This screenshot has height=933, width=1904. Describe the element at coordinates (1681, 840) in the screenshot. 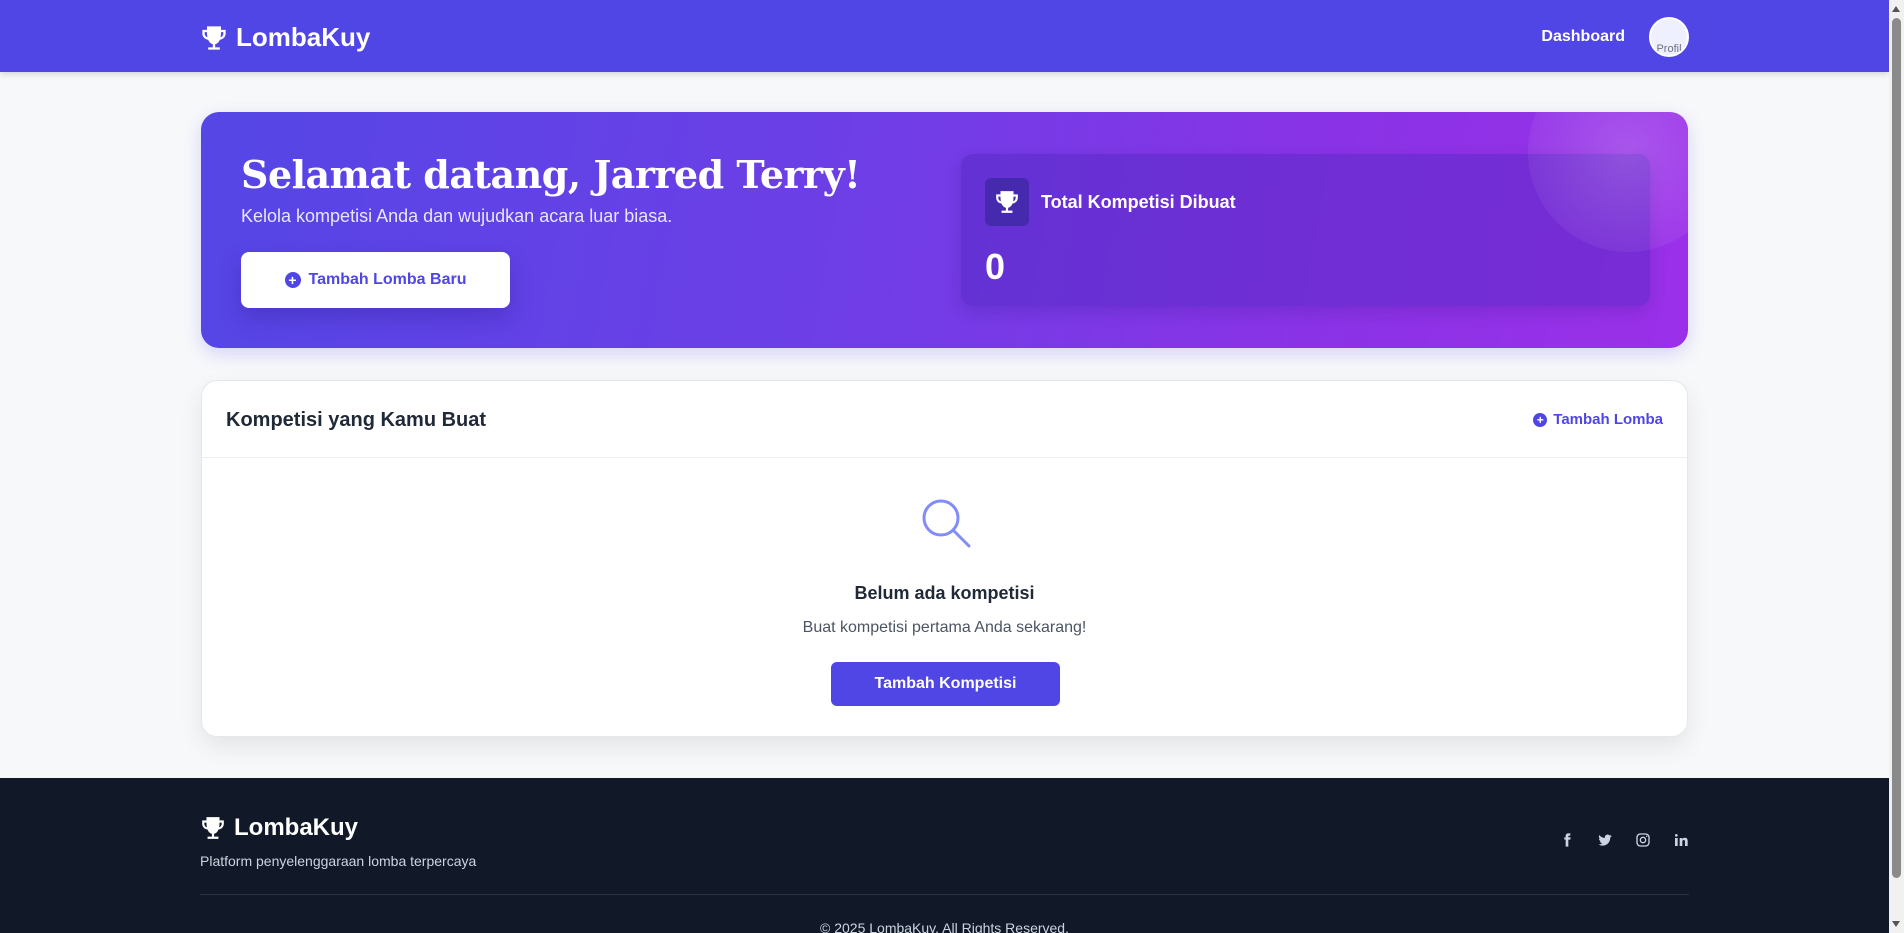

I see `linkedin-icon` at that location.